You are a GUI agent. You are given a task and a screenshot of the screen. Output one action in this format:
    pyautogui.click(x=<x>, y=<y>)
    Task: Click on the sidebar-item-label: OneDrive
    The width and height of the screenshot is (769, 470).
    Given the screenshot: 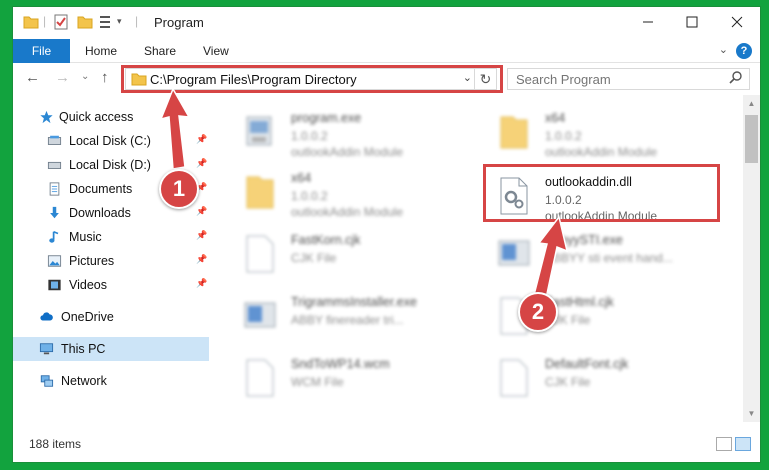 What is the action you would take?
    pyautogui.click(x=87, y=317)
    